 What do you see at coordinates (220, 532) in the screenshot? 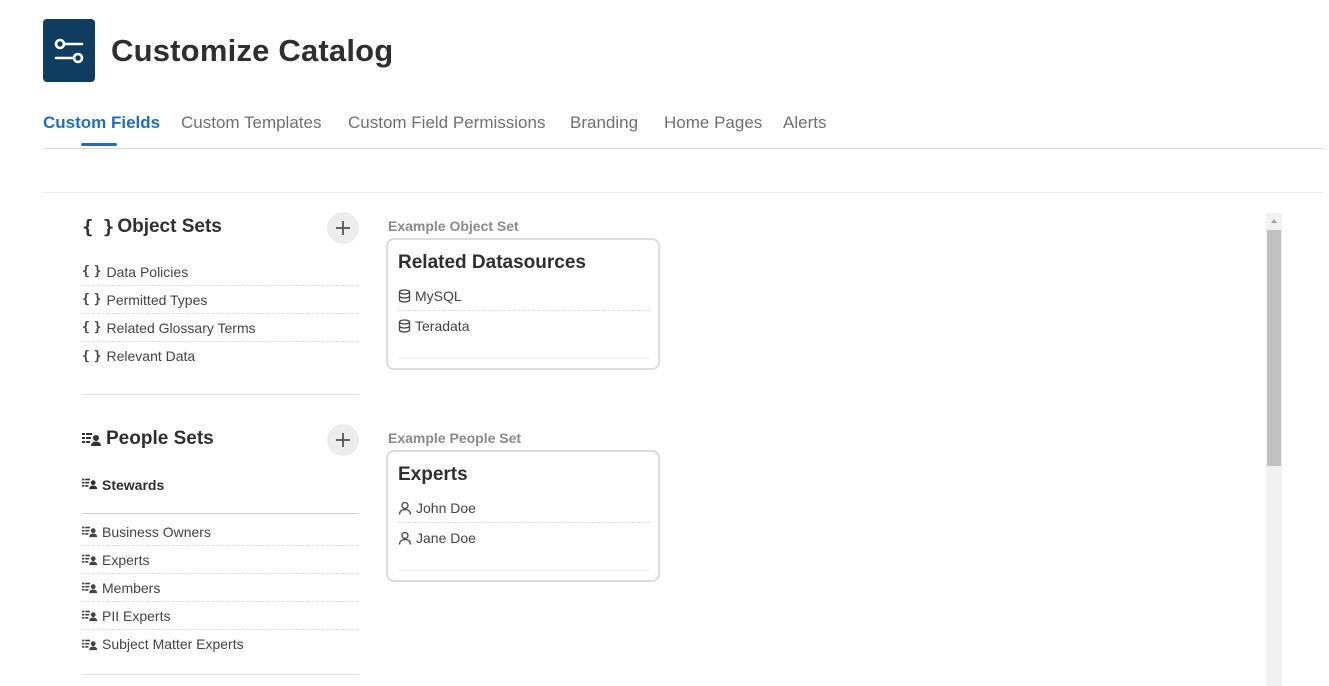
I see `list-item: Business Owners` at bounding box center [220, 532].